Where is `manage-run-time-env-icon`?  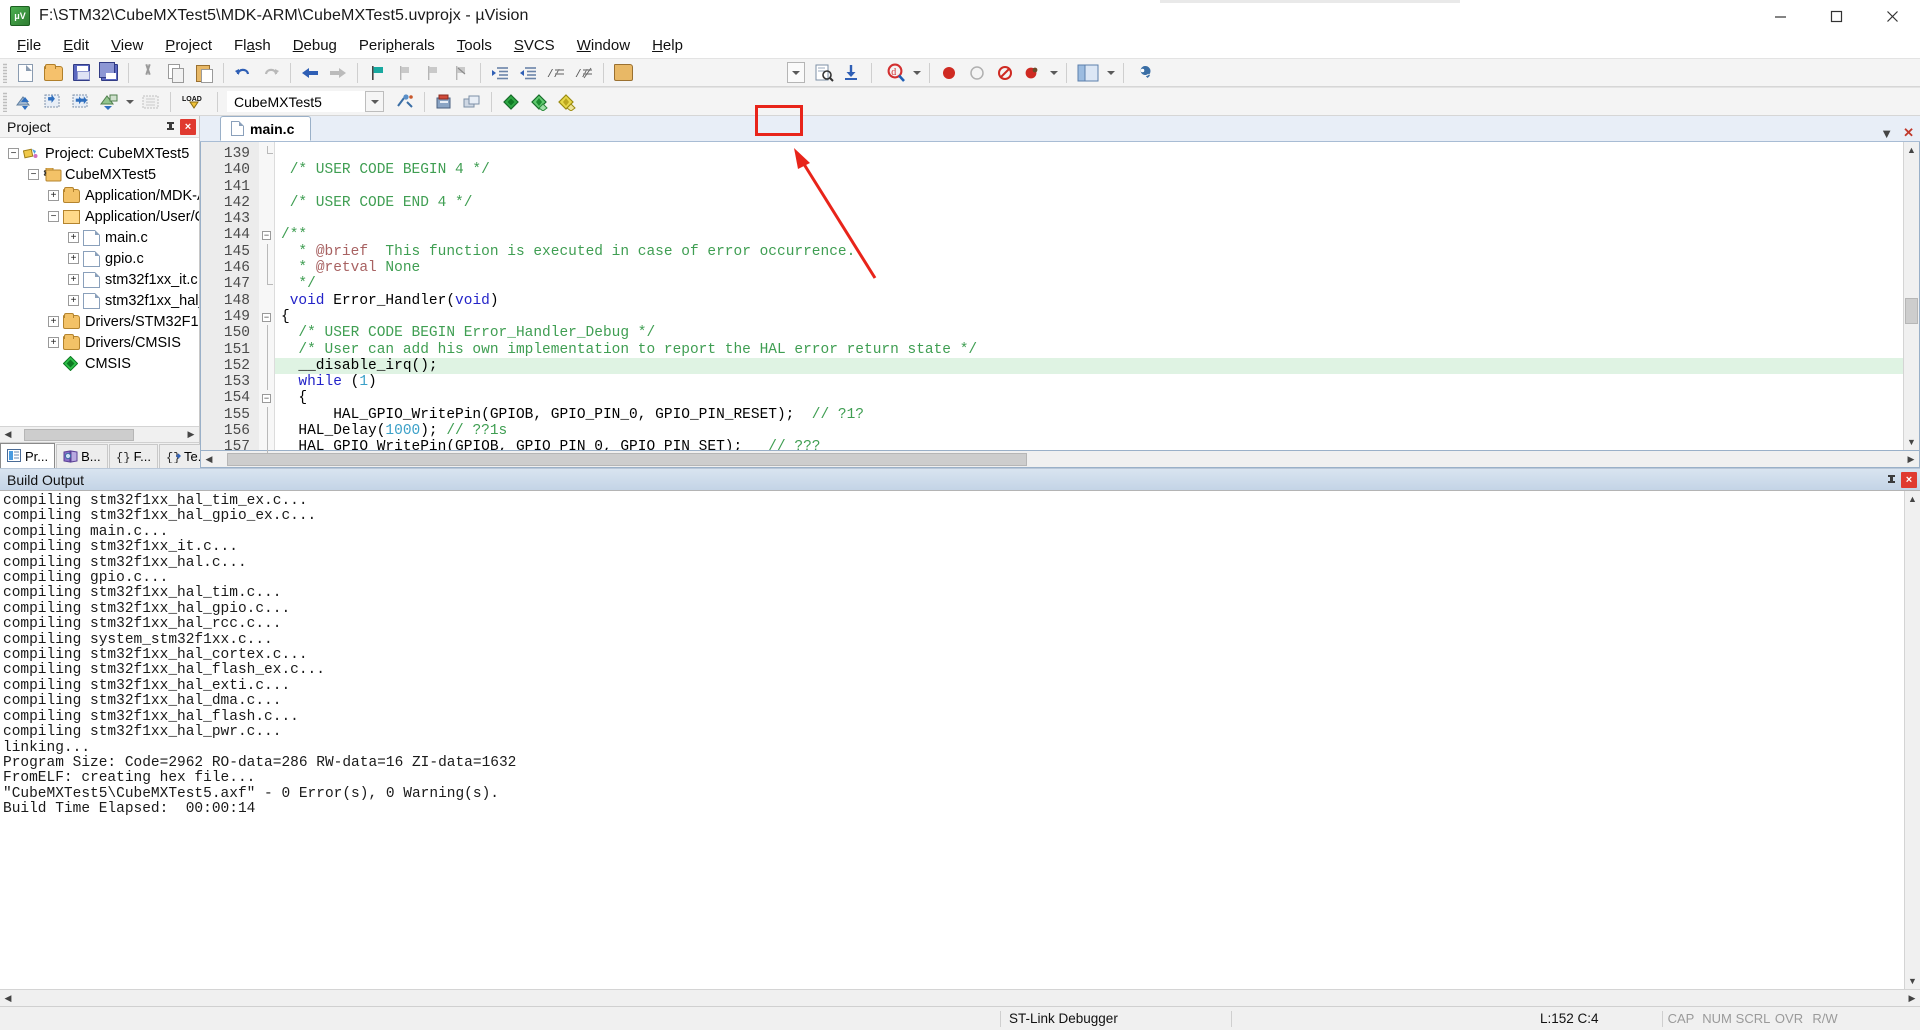 manage-run-time-env-icon is located at coordinates (539, 102).